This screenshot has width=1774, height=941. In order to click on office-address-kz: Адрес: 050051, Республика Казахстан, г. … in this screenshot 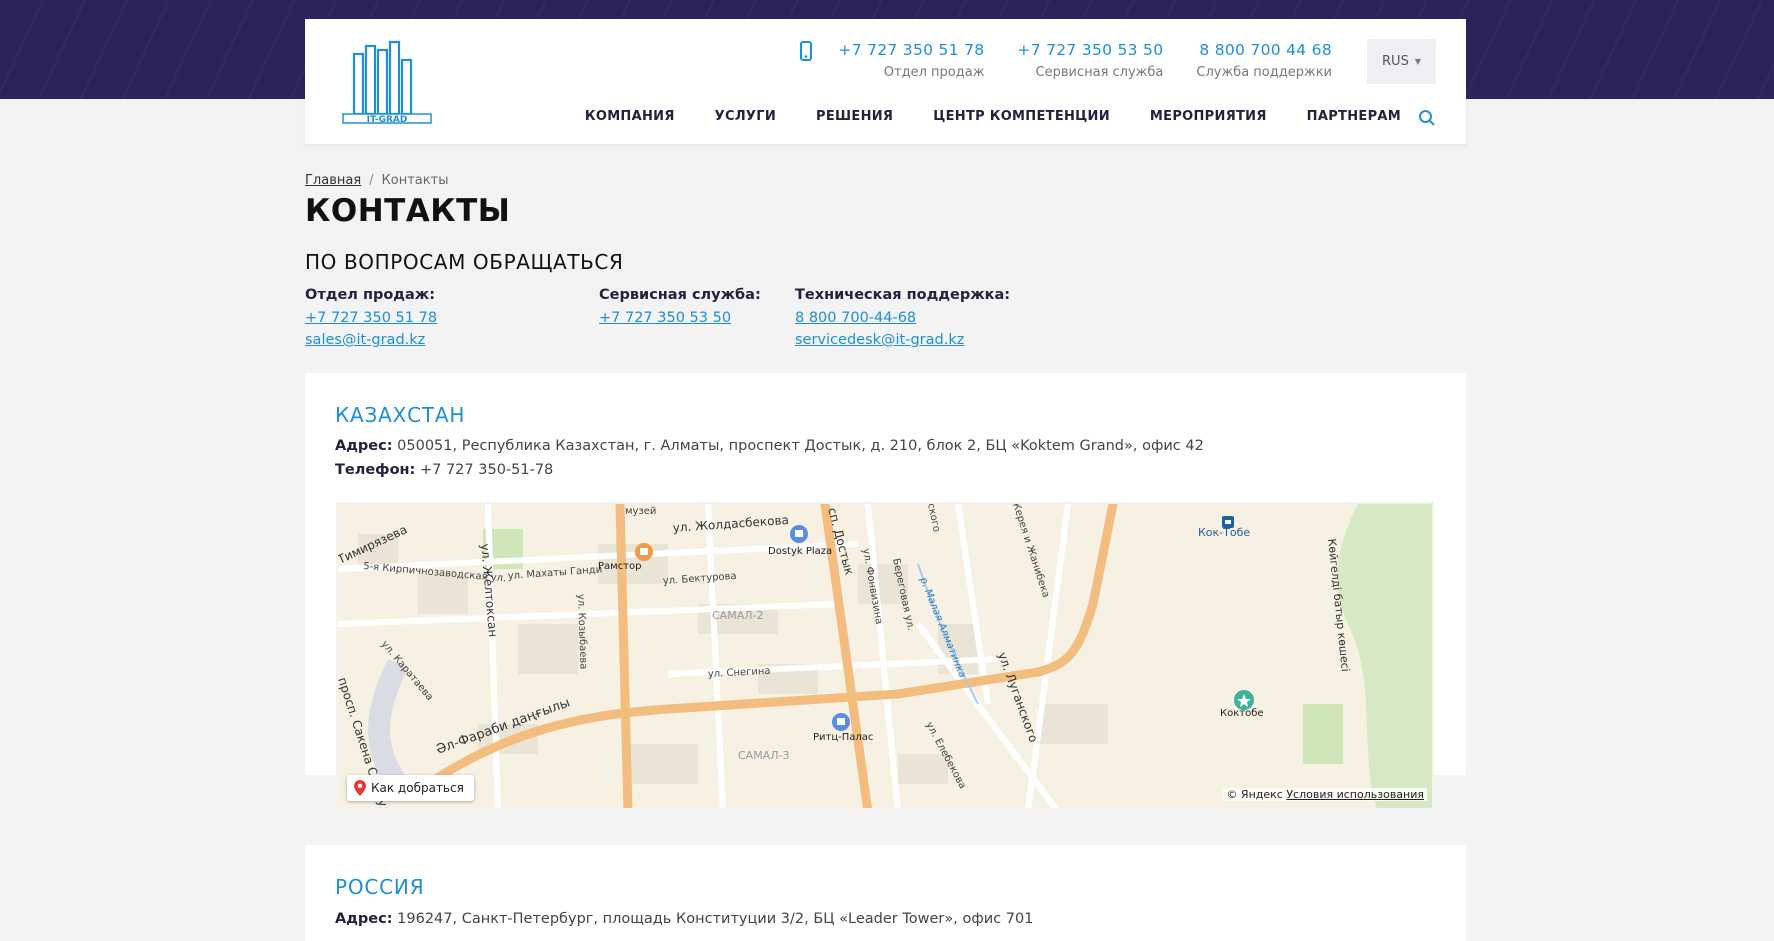, I will do `click(769, 446)`.